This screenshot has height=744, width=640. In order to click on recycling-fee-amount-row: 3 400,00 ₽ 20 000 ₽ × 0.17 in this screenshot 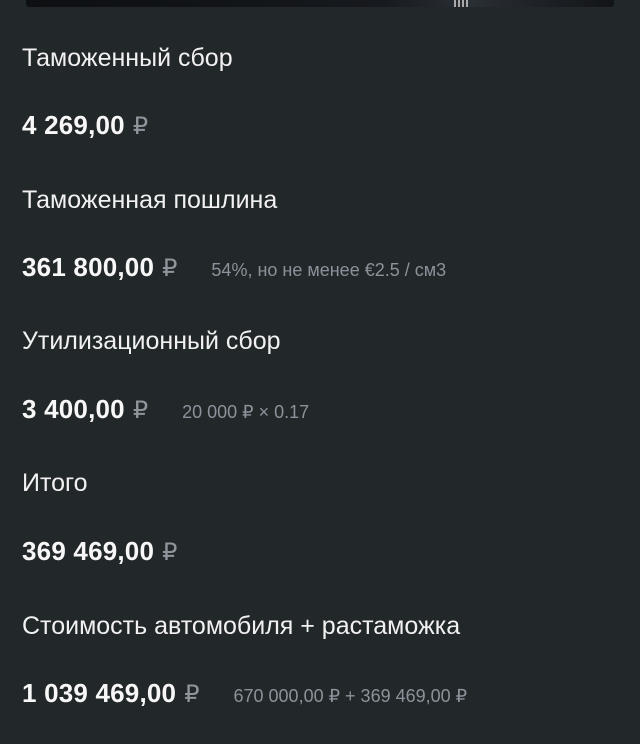, I will do `click(320, 409)`.